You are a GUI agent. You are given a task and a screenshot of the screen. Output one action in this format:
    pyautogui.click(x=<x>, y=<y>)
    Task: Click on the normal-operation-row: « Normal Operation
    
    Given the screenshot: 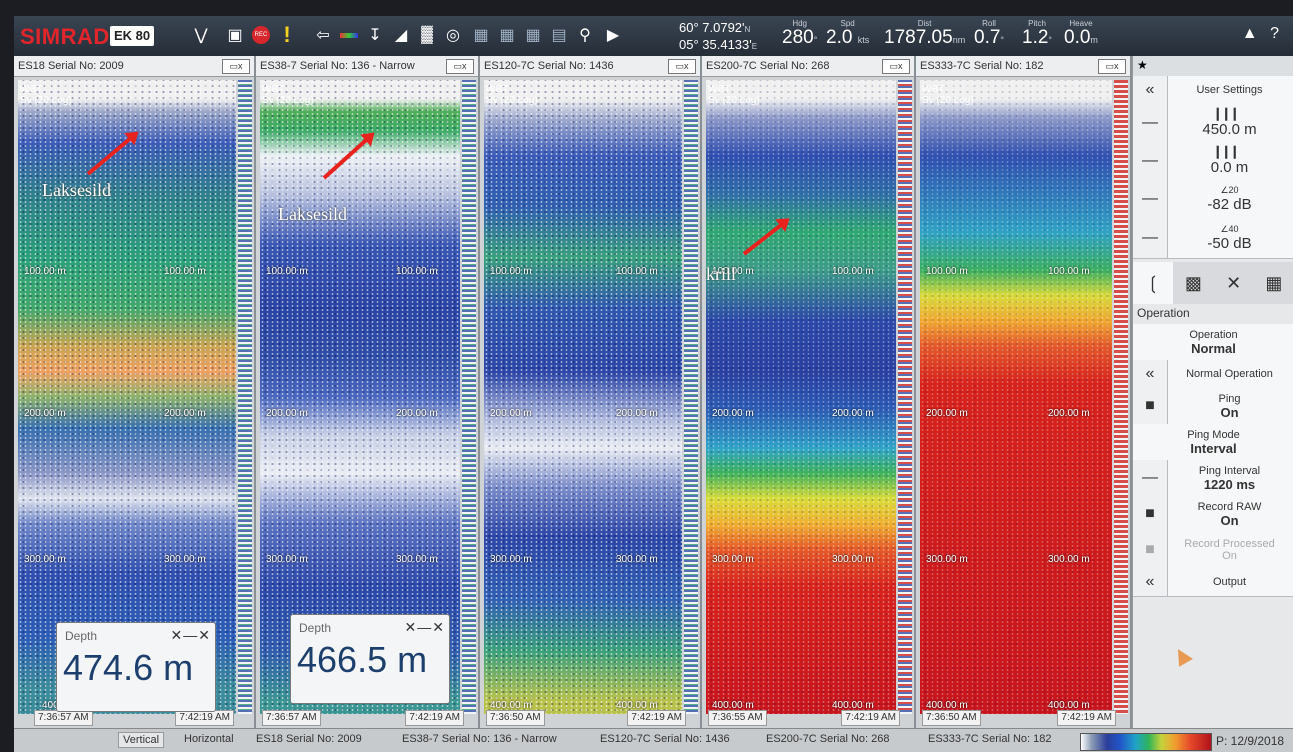 What is the action you would take?
    pyautogui.click(x=1213, y=374)
    